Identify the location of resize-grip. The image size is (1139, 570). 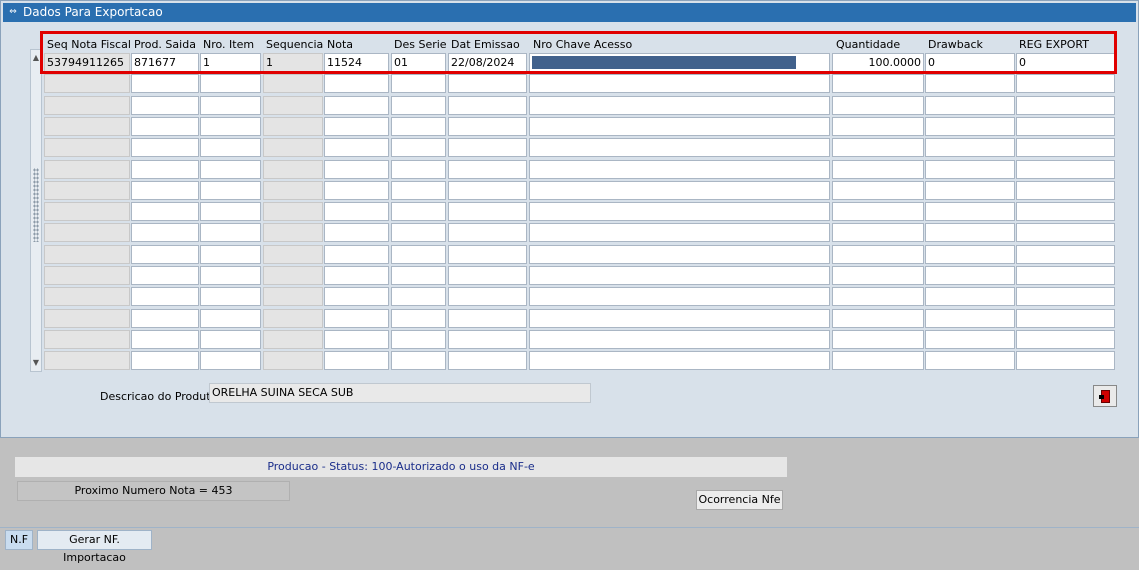
(36, 205).